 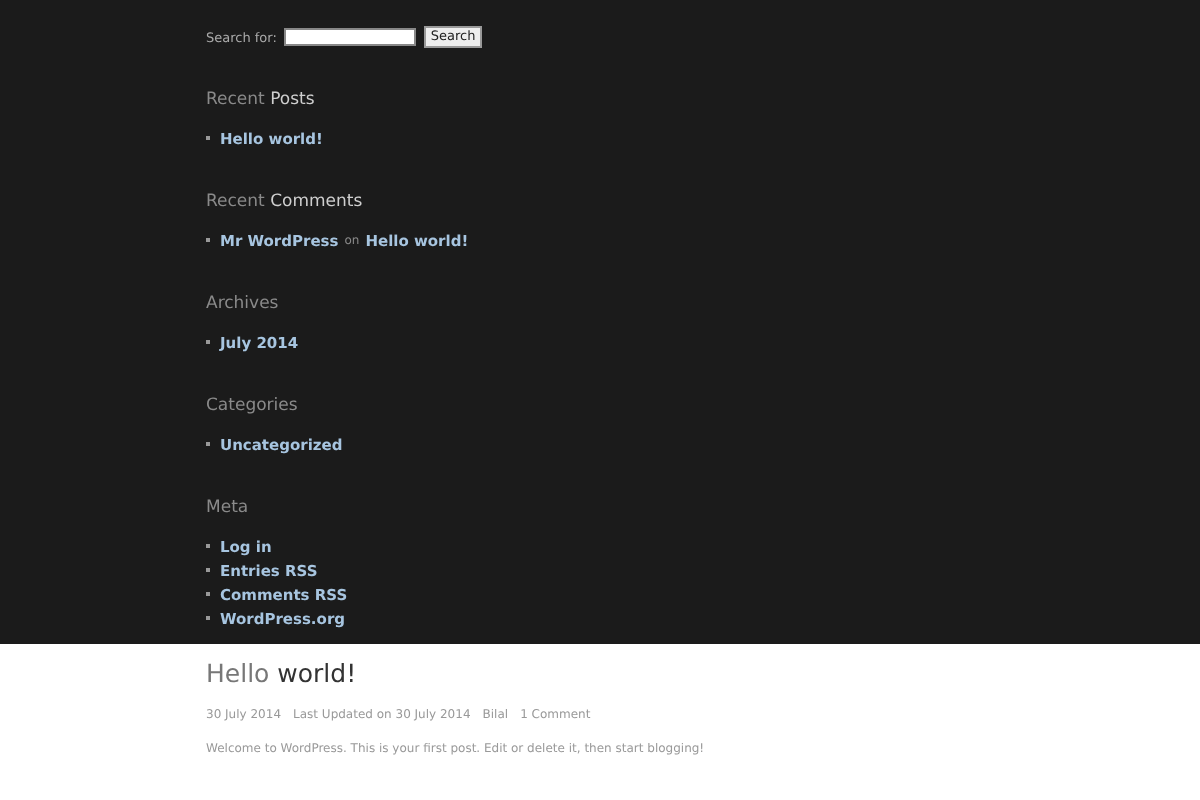 I want to click on widget-heading: Meta, so click(x=228, y=508).